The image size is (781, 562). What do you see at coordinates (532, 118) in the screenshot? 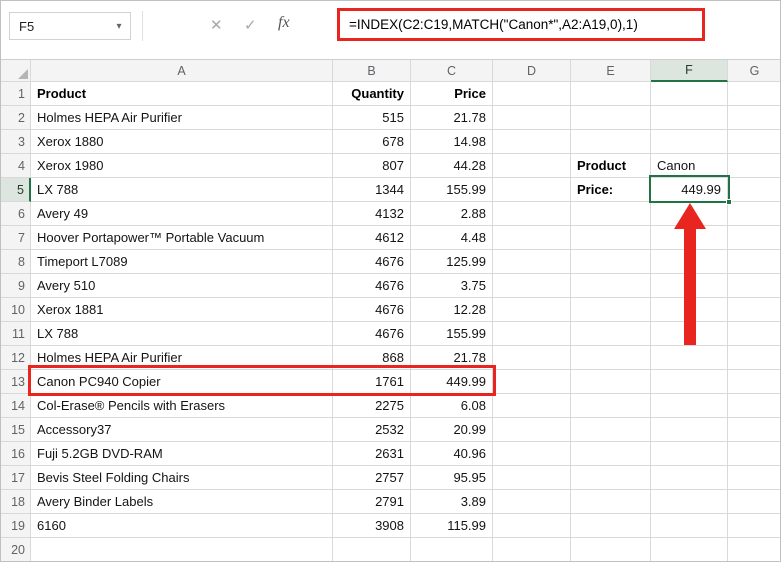
I see `cell-D2` at bounding box center [532, 118].